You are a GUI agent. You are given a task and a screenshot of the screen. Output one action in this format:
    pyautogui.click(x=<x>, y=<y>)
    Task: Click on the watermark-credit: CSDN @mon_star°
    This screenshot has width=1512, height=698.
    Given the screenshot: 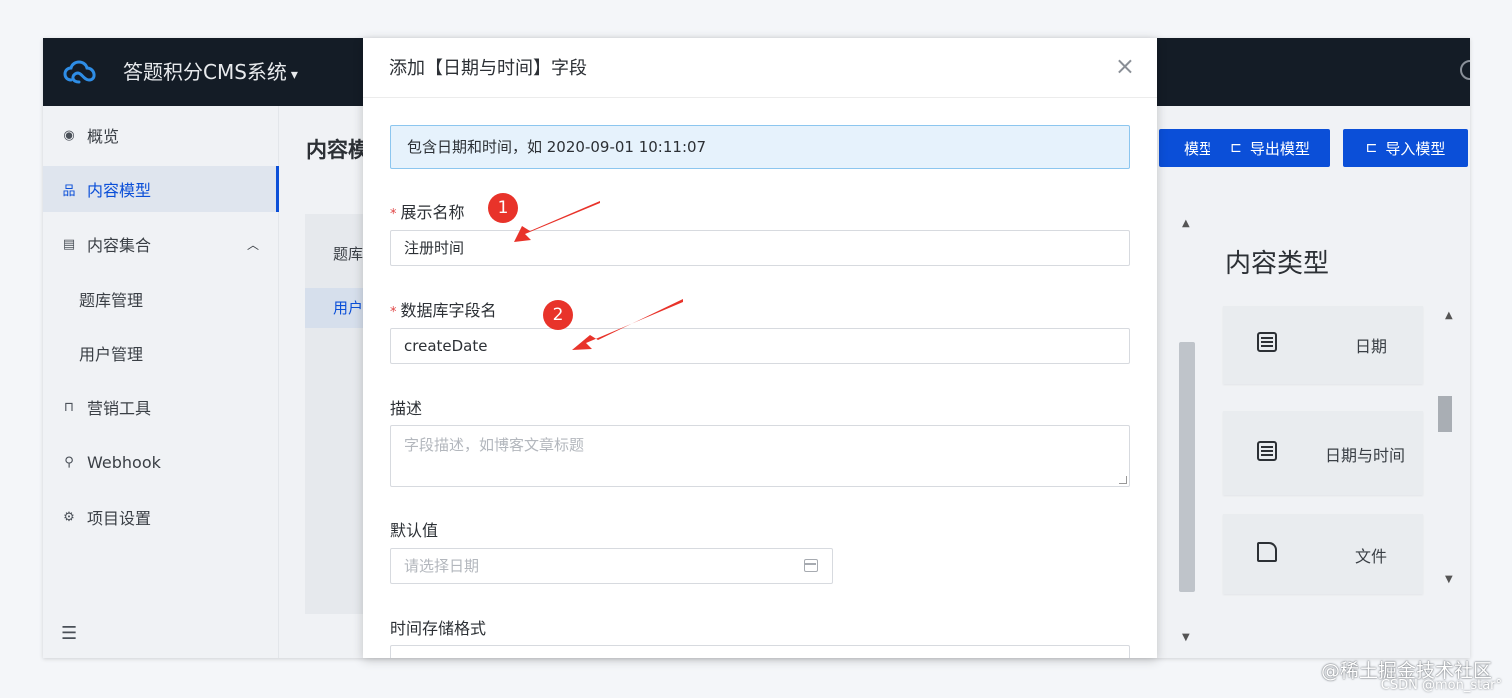 What is the action you would take?
    pyautogui.click(x=1441, y=685)
    